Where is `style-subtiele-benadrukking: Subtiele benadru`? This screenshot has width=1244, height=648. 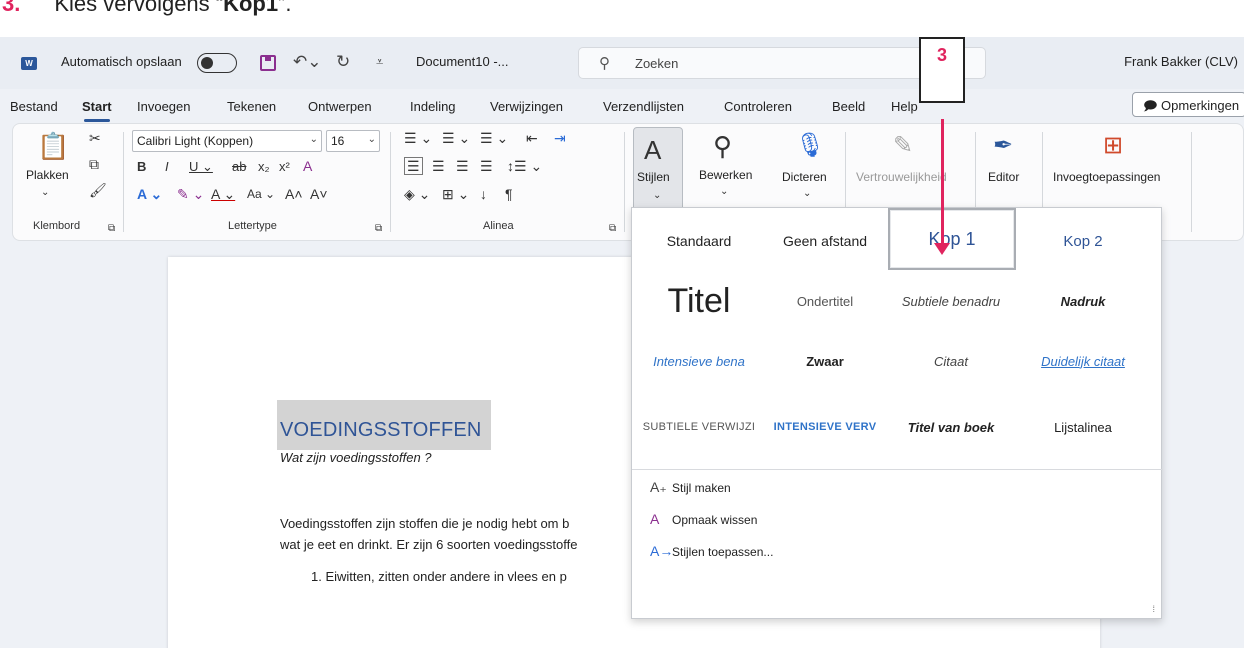 style-subtiele-benadrukking: Subtiele benadru is located at coordinates (951, 301).